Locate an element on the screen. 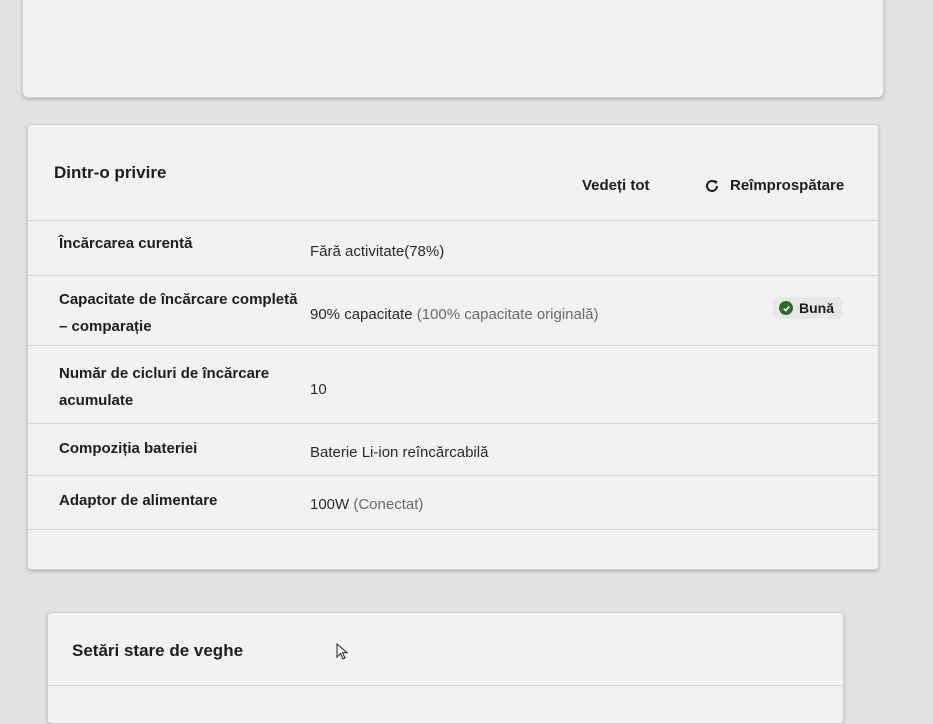 This screenshot has width=933, height=724. summary-title: Dintr-o privire is located at coordinates (110, 172).